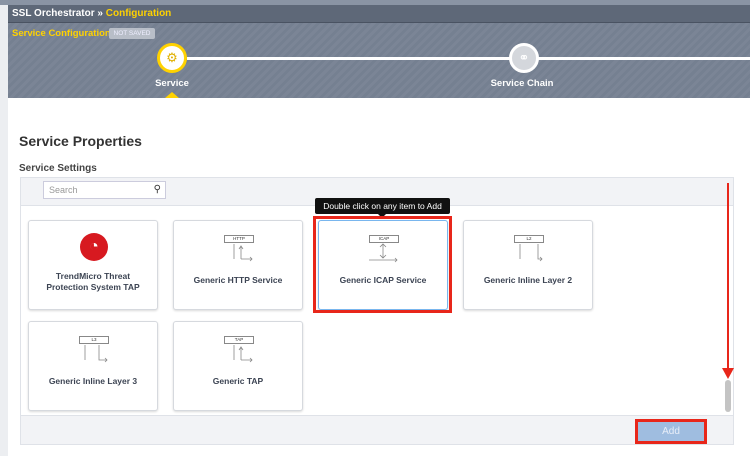 The width and height of the screenshot is (750, 456). I want to click on step-label: Service, so click(172, 83).